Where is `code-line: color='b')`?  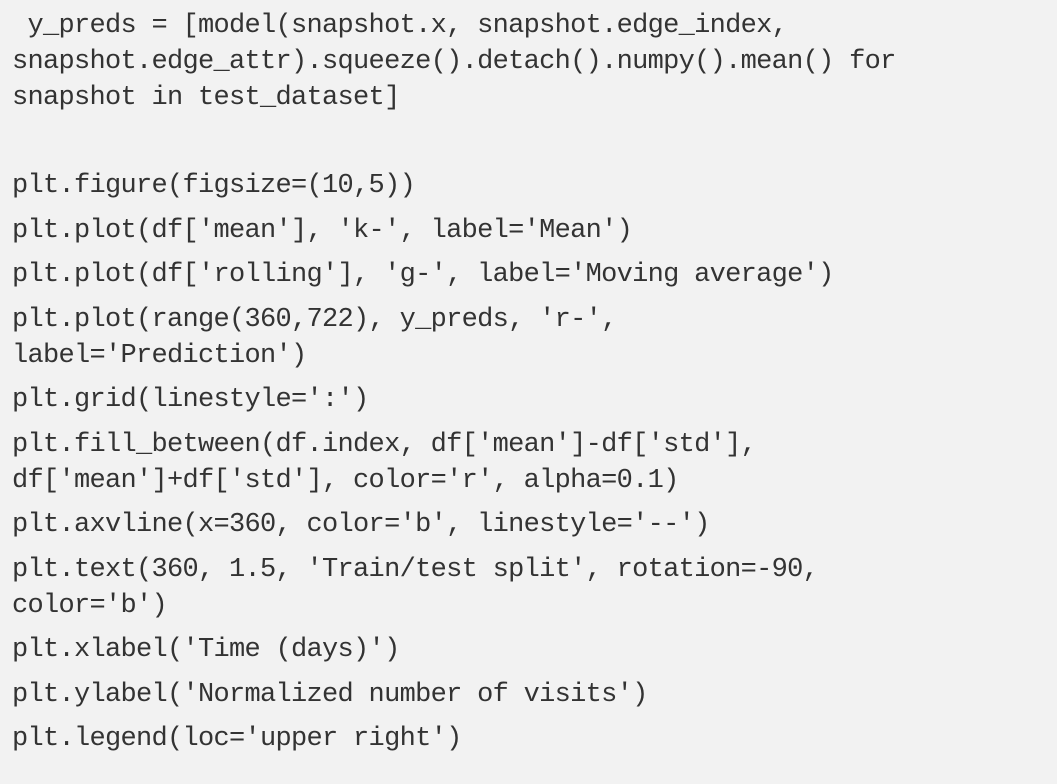
code-line: color='b') is located at coordinates (90, 605).